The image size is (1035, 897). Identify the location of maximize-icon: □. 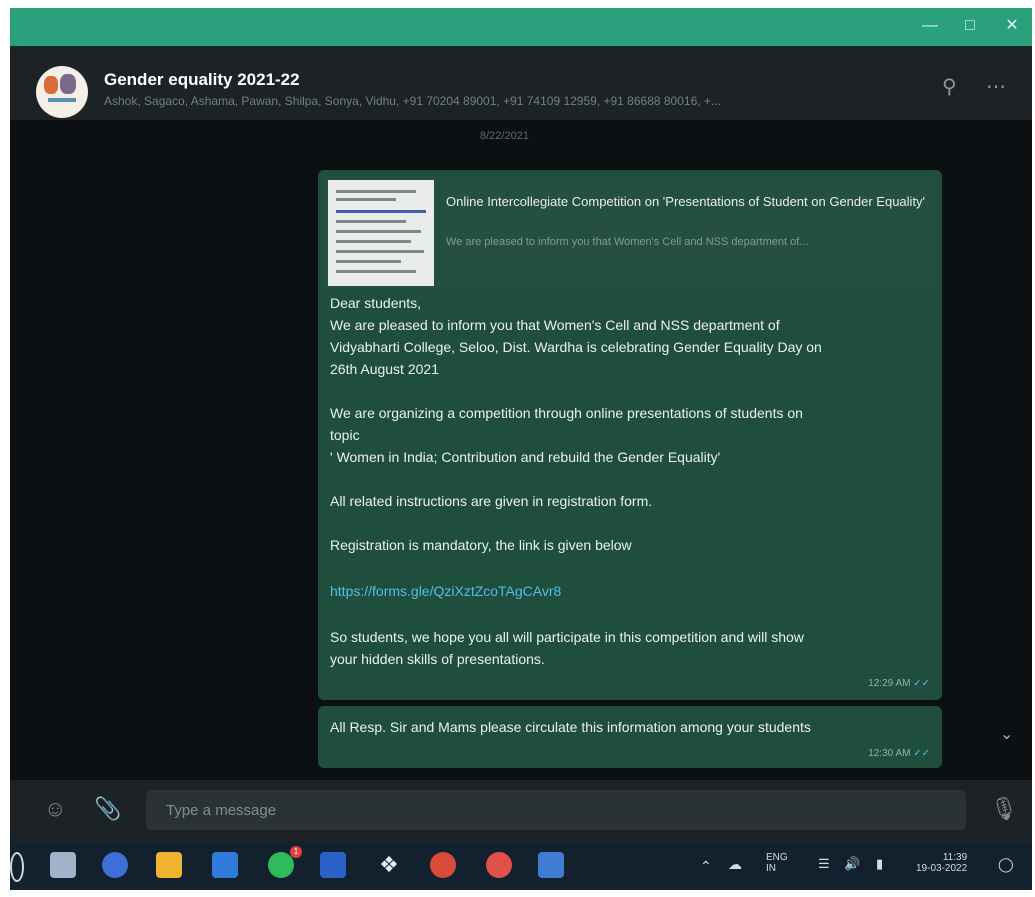
(970, 26).